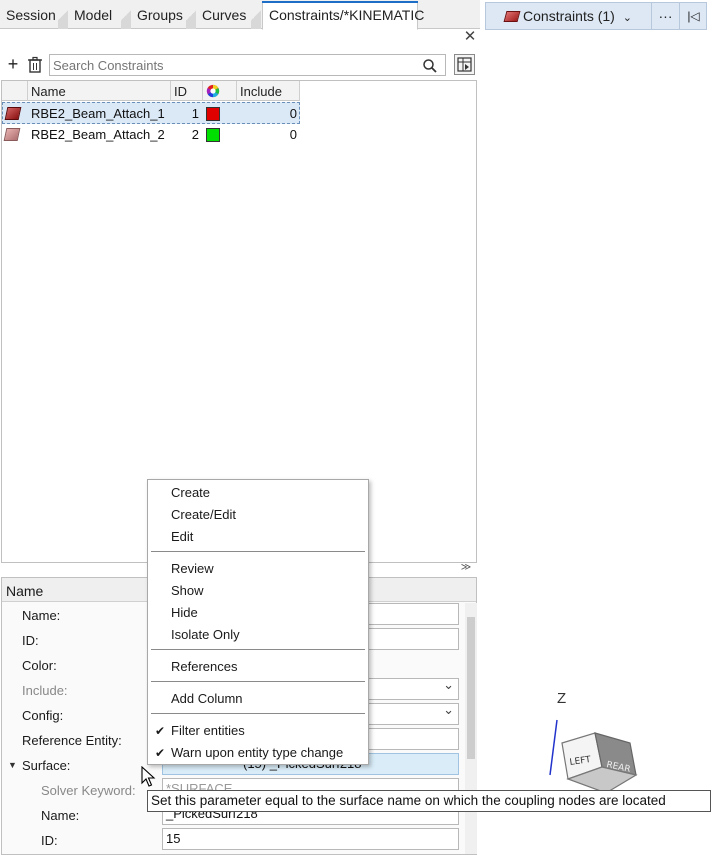 The width and height of the screenshot is (715, 855). Describe the element at coordinates (347, 15) in the screenshot. I see `tab-label: Constraints/*KINEMATIC` at that location.